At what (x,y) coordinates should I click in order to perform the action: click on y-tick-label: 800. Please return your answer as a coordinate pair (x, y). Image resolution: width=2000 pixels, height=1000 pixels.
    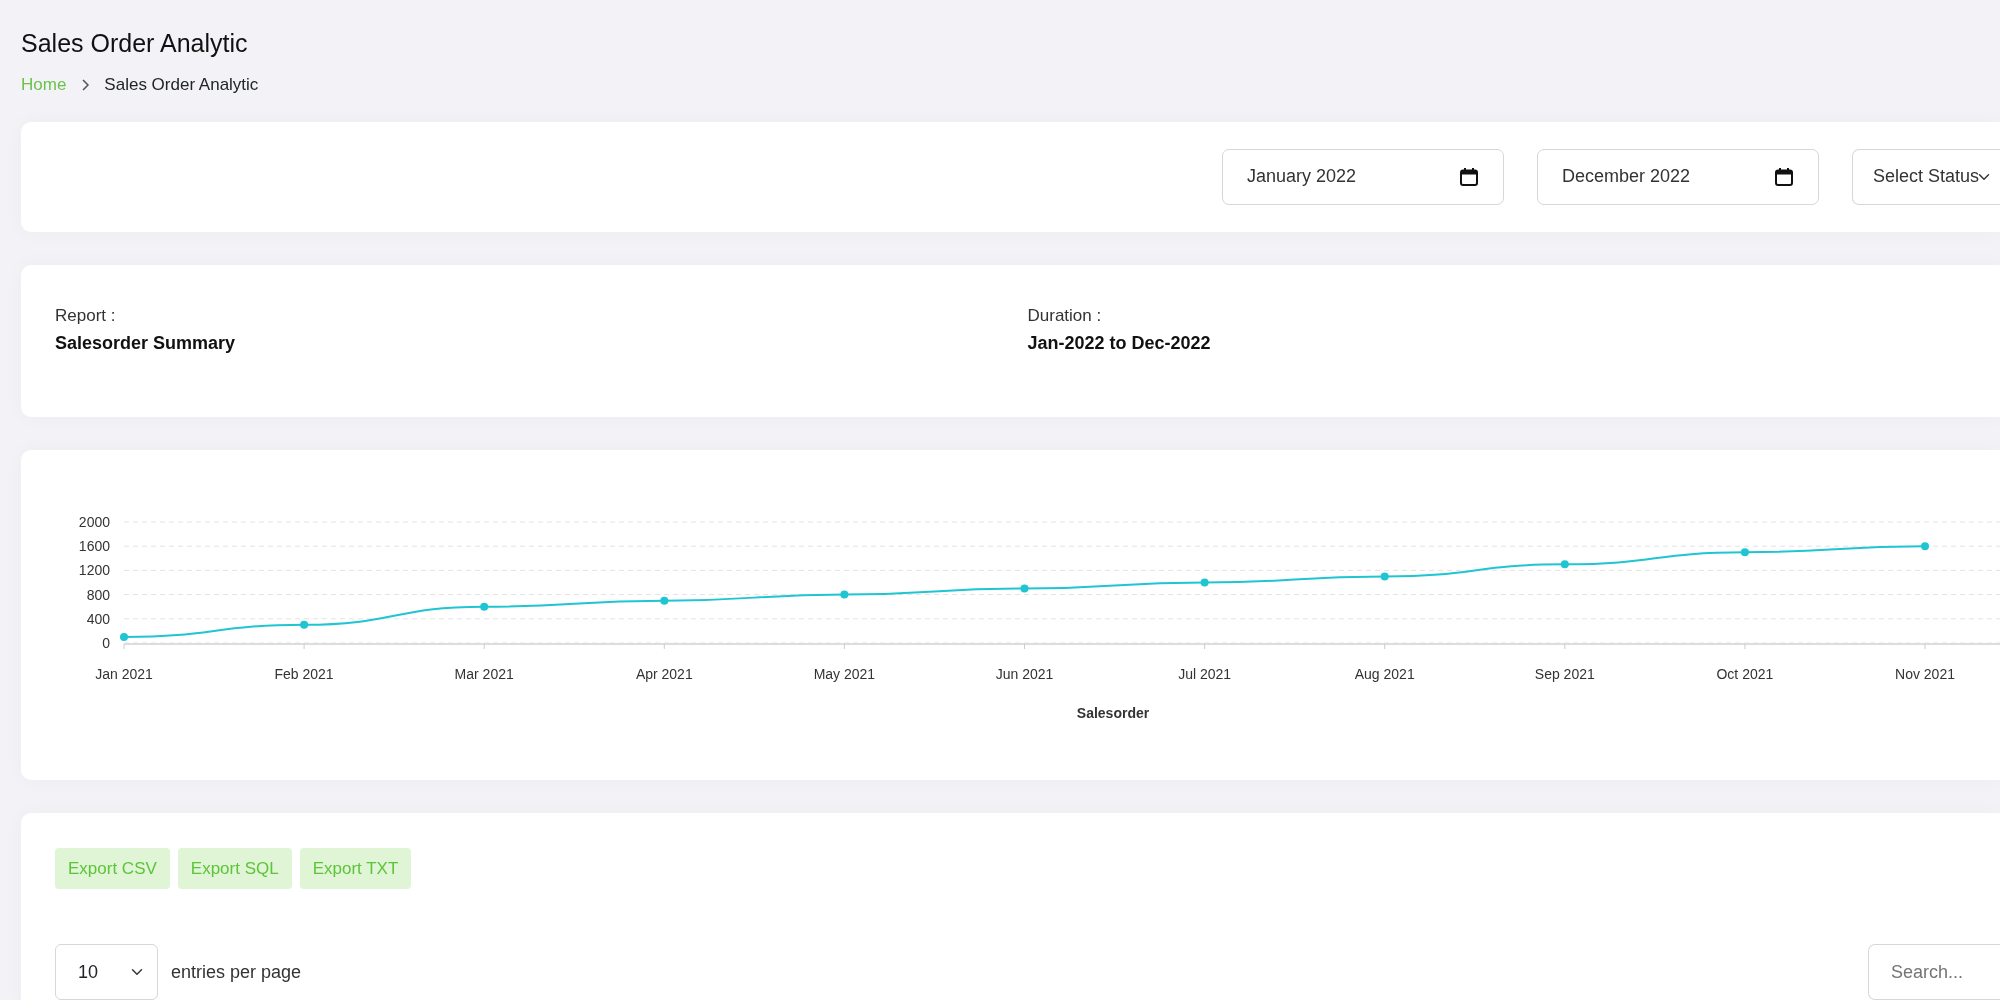
    Looking at the image, I should click on (98, 594).